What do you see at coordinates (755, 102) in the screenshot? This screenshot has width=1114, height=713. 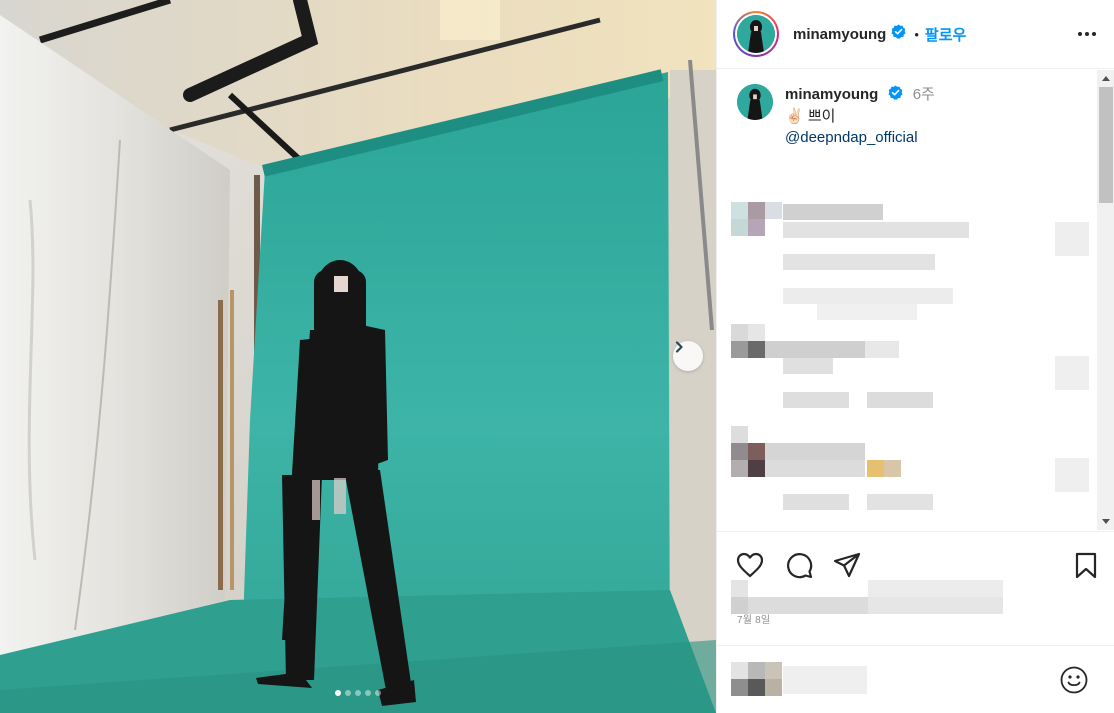 I see `caption-avatar` at bounding box center [755, 102].